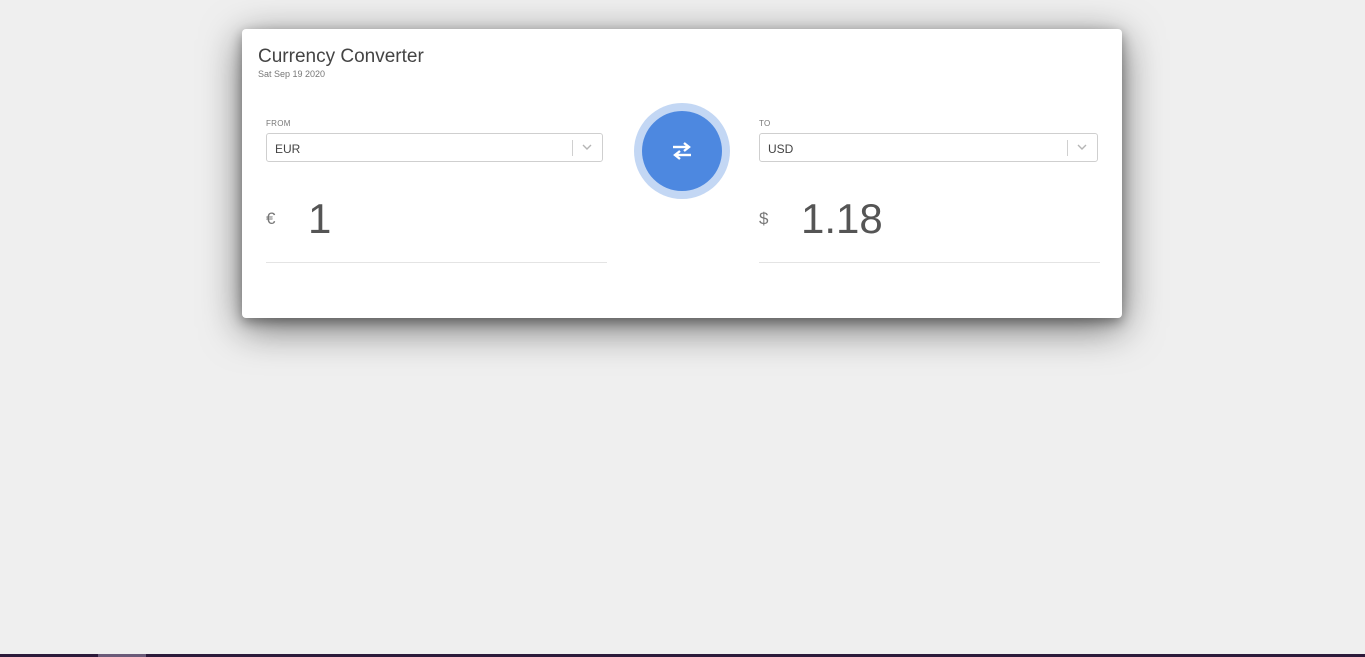 The image size is (1365, 657). Describe the element at coordinates (434, 147) in the screenshot. I see `from-currency-select: EUR` at that location.